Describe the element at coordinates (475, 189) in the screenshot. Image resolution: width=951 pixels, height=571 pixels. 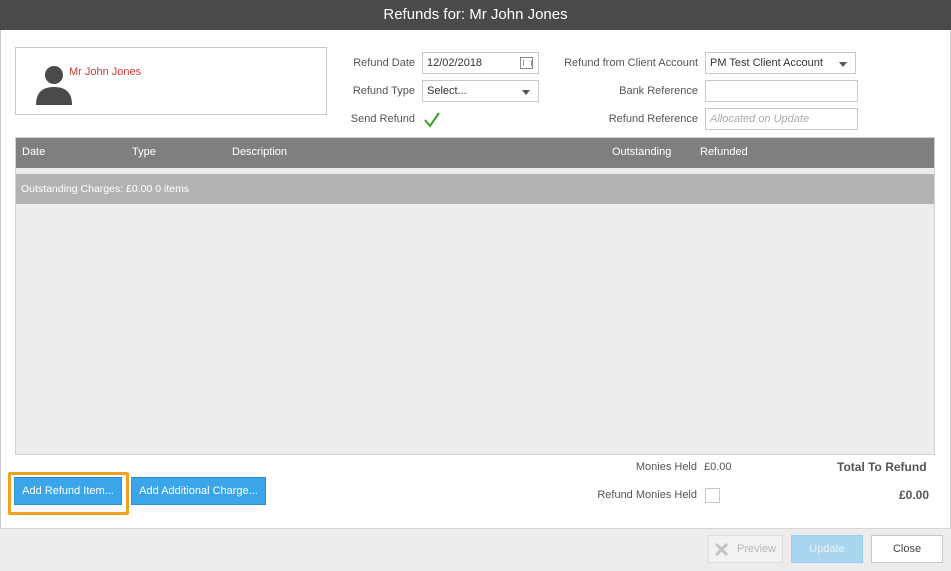
I see `outstanding-charges-group: Outstanding Charges: £0.00 0 items` at that location.